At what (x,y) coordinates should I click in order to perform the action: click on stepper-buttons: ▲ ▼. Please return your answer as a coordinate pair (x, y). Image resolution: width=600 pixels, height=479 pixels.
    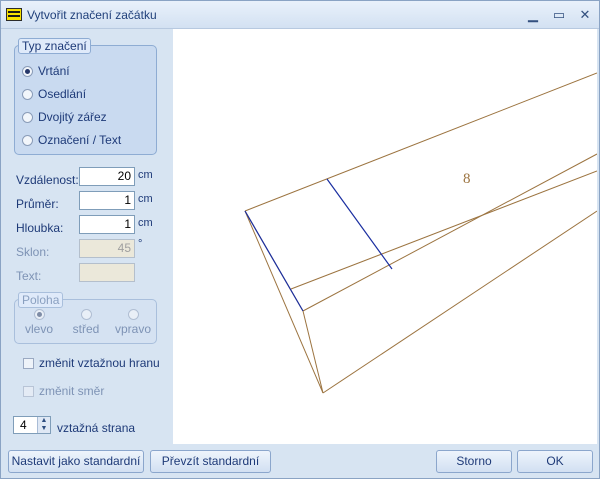
    Looking at the image, I should click on (43, 425).